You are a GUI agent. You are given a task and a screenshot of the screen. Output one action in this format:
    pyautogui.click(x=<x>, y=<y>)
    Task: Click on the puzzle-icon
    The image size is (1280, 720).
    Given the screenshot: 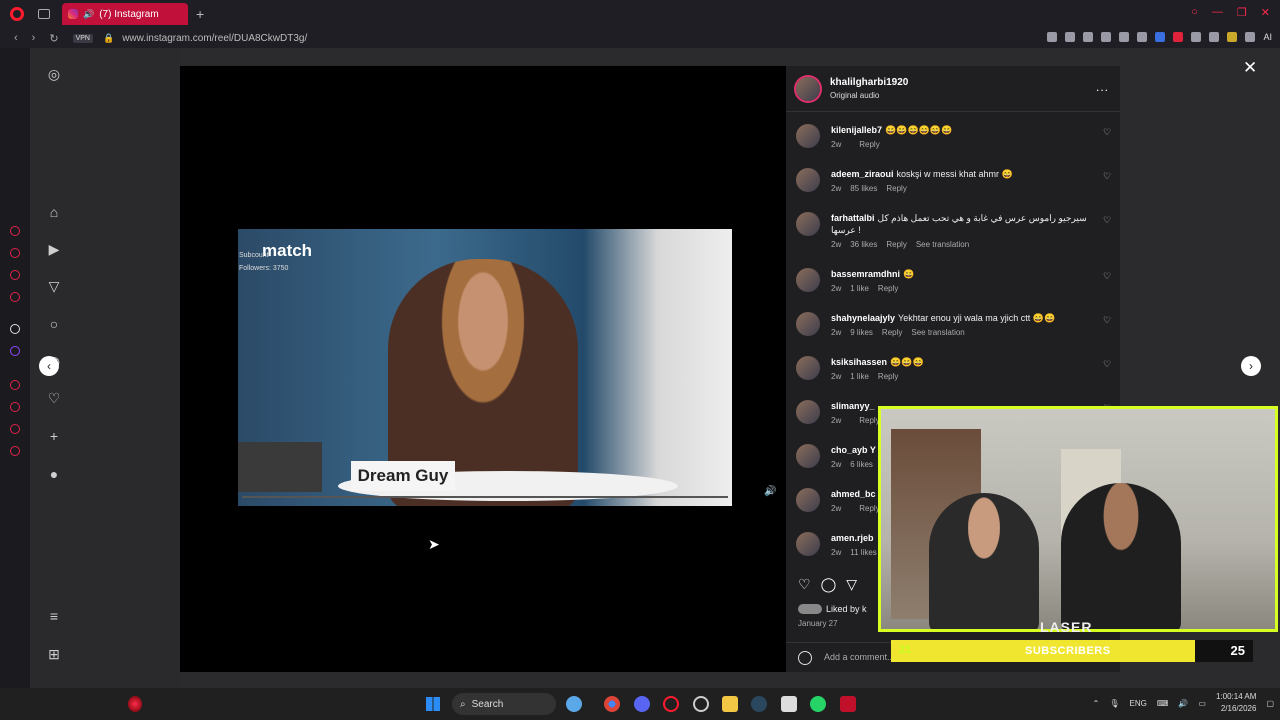 What is the action you would take?
    pyautogui.click(x=1214, y=37)
    